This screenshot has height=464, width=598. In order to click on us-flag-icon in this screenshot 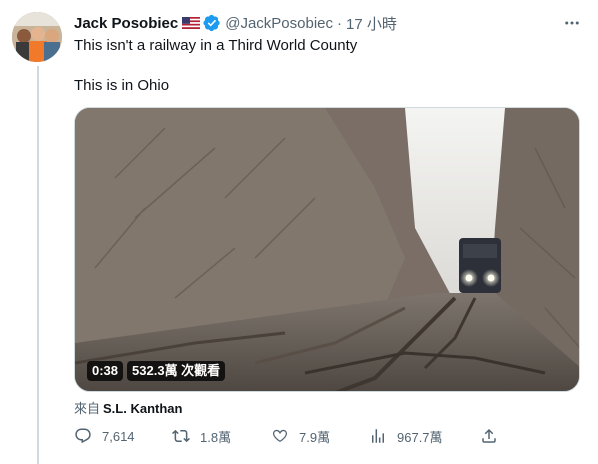, I will do `click(191, 23)`.